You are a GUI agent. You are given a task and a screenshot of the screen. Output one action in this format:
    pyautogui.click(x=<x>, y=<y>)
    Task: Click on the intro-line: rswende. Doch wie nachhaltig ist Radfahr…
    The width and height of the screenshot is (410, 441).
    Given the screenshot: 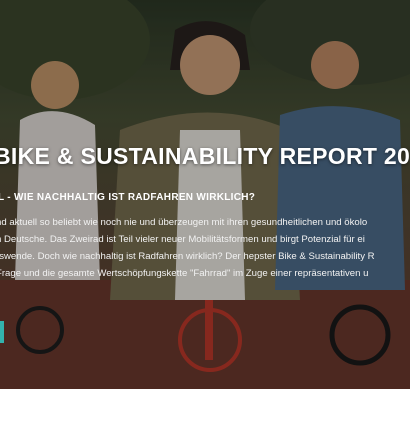 What is the action you would take?
    pyautogui.click(x=187, y=256)
    